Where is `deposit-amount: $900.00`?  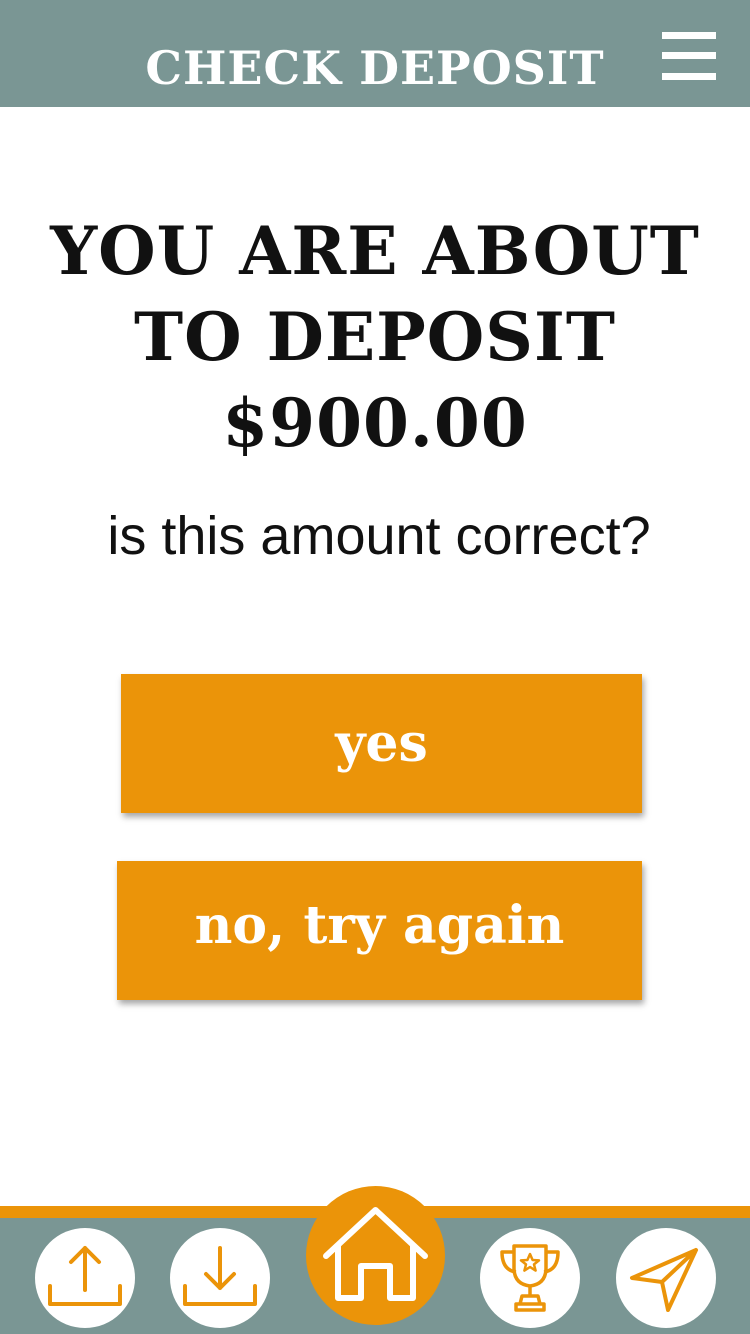
deposit-amount: $900.00 is located at coordinates (375, 423).